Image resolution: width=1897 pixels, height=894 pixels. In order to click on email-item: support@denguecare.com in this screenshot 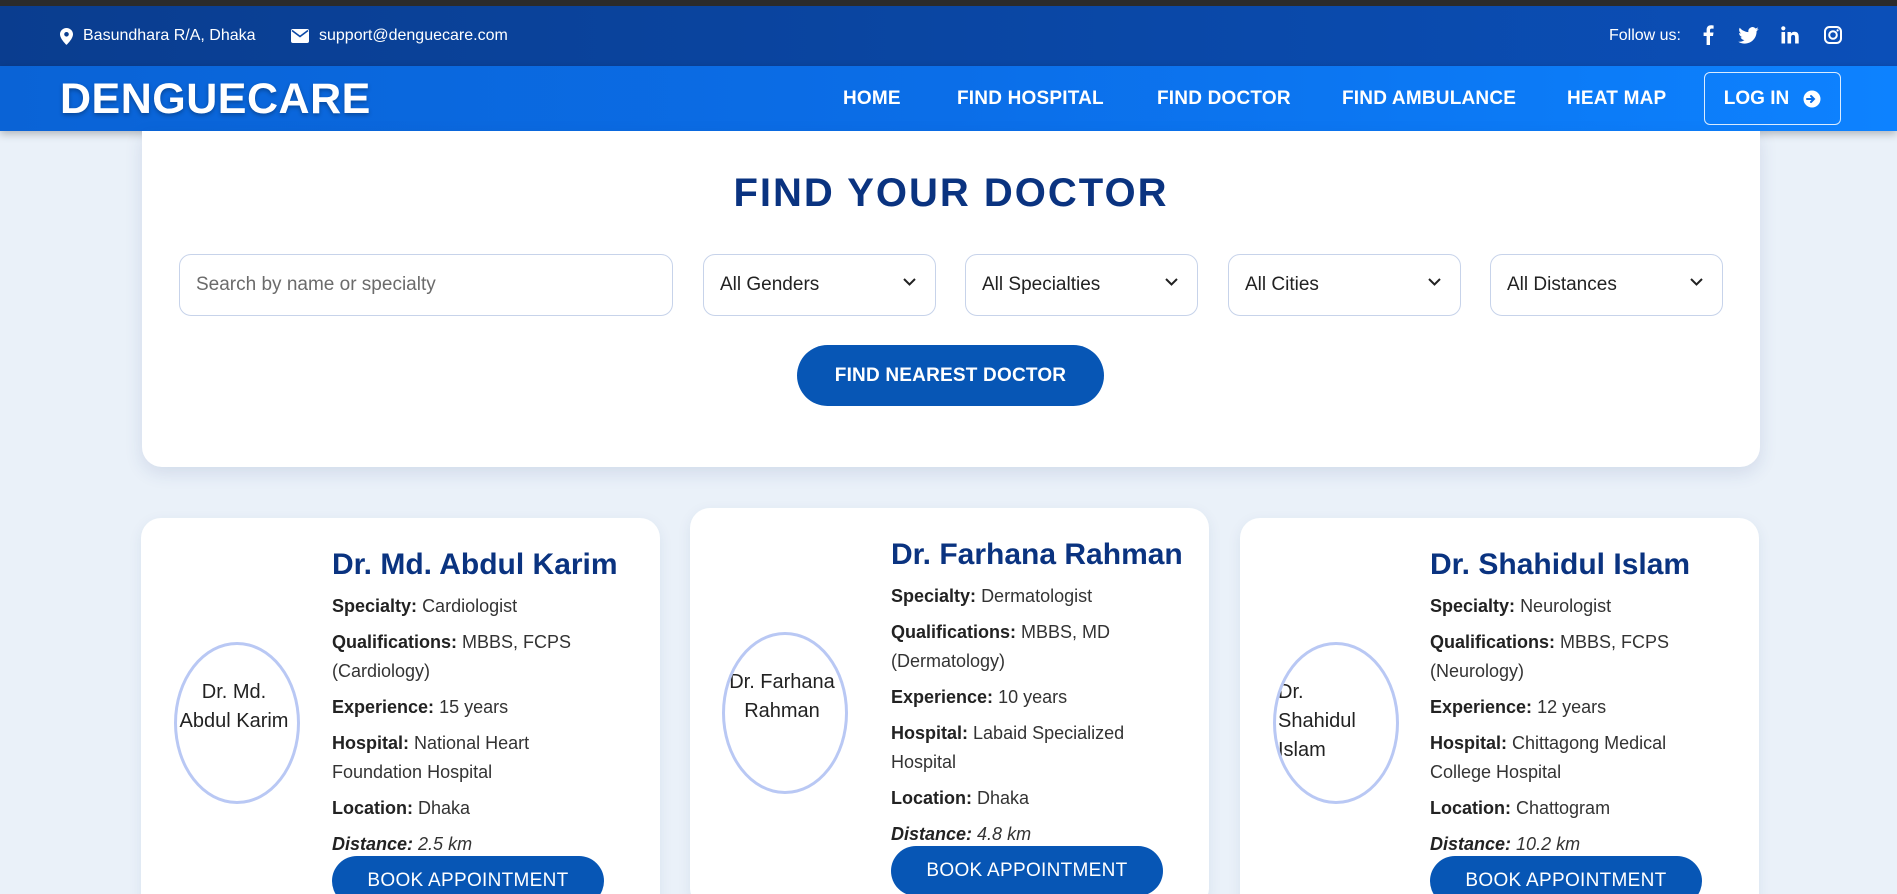, I will do `click(399, 36)`.